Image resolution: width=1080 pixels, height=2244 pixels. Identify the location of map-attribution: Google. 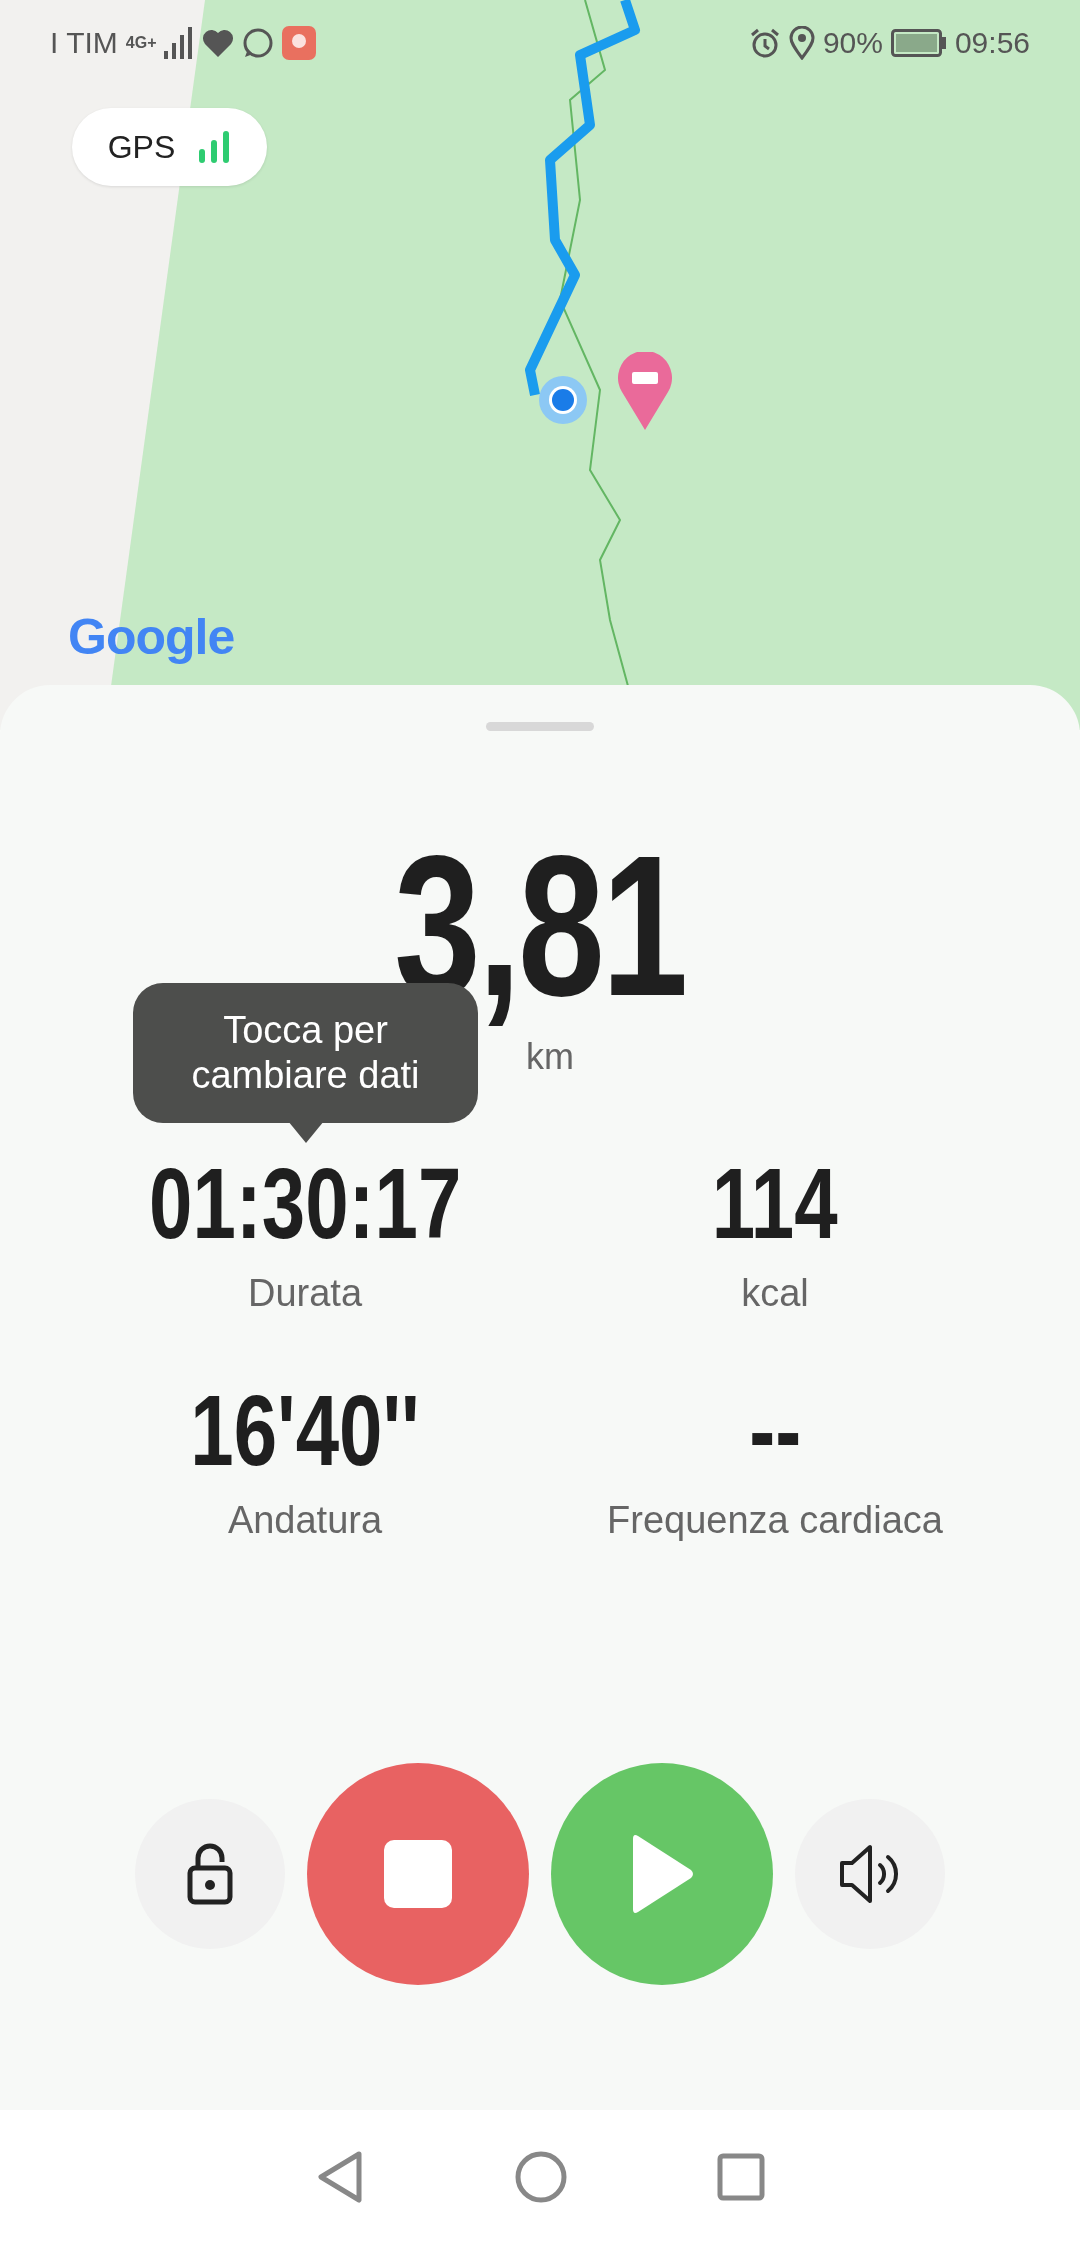
(151, 637).